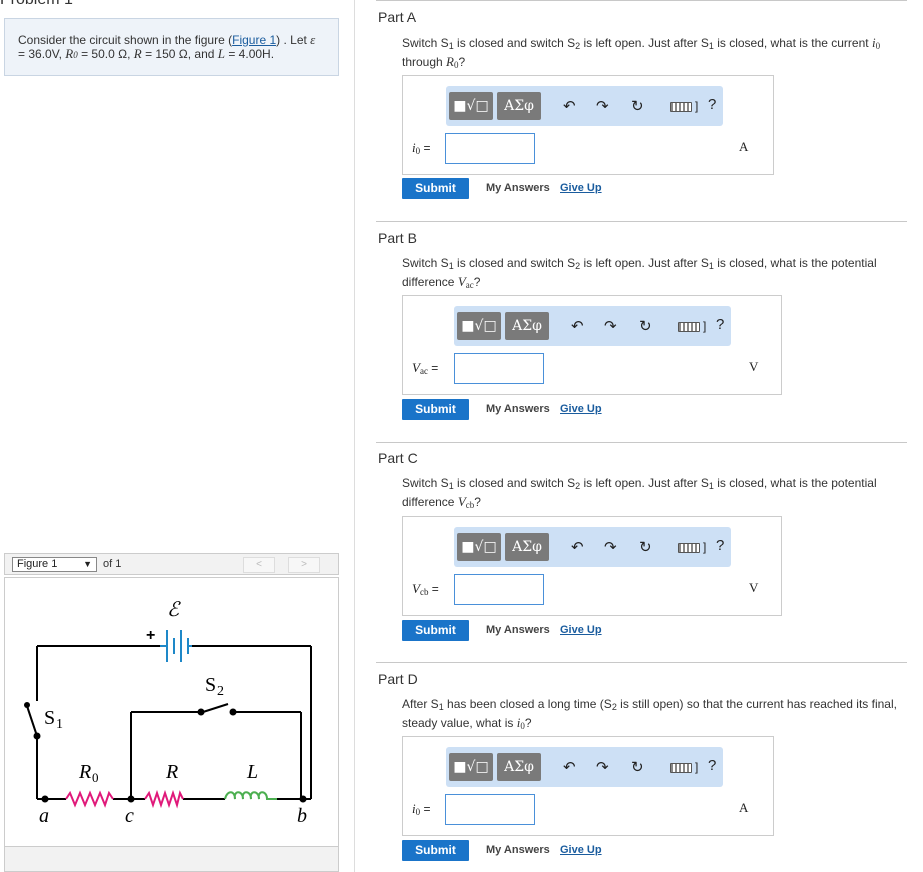  What do you see at coordinates (84, 772) in the screenshot?
I see `r0-label: R` at bounding box center [84, 772].